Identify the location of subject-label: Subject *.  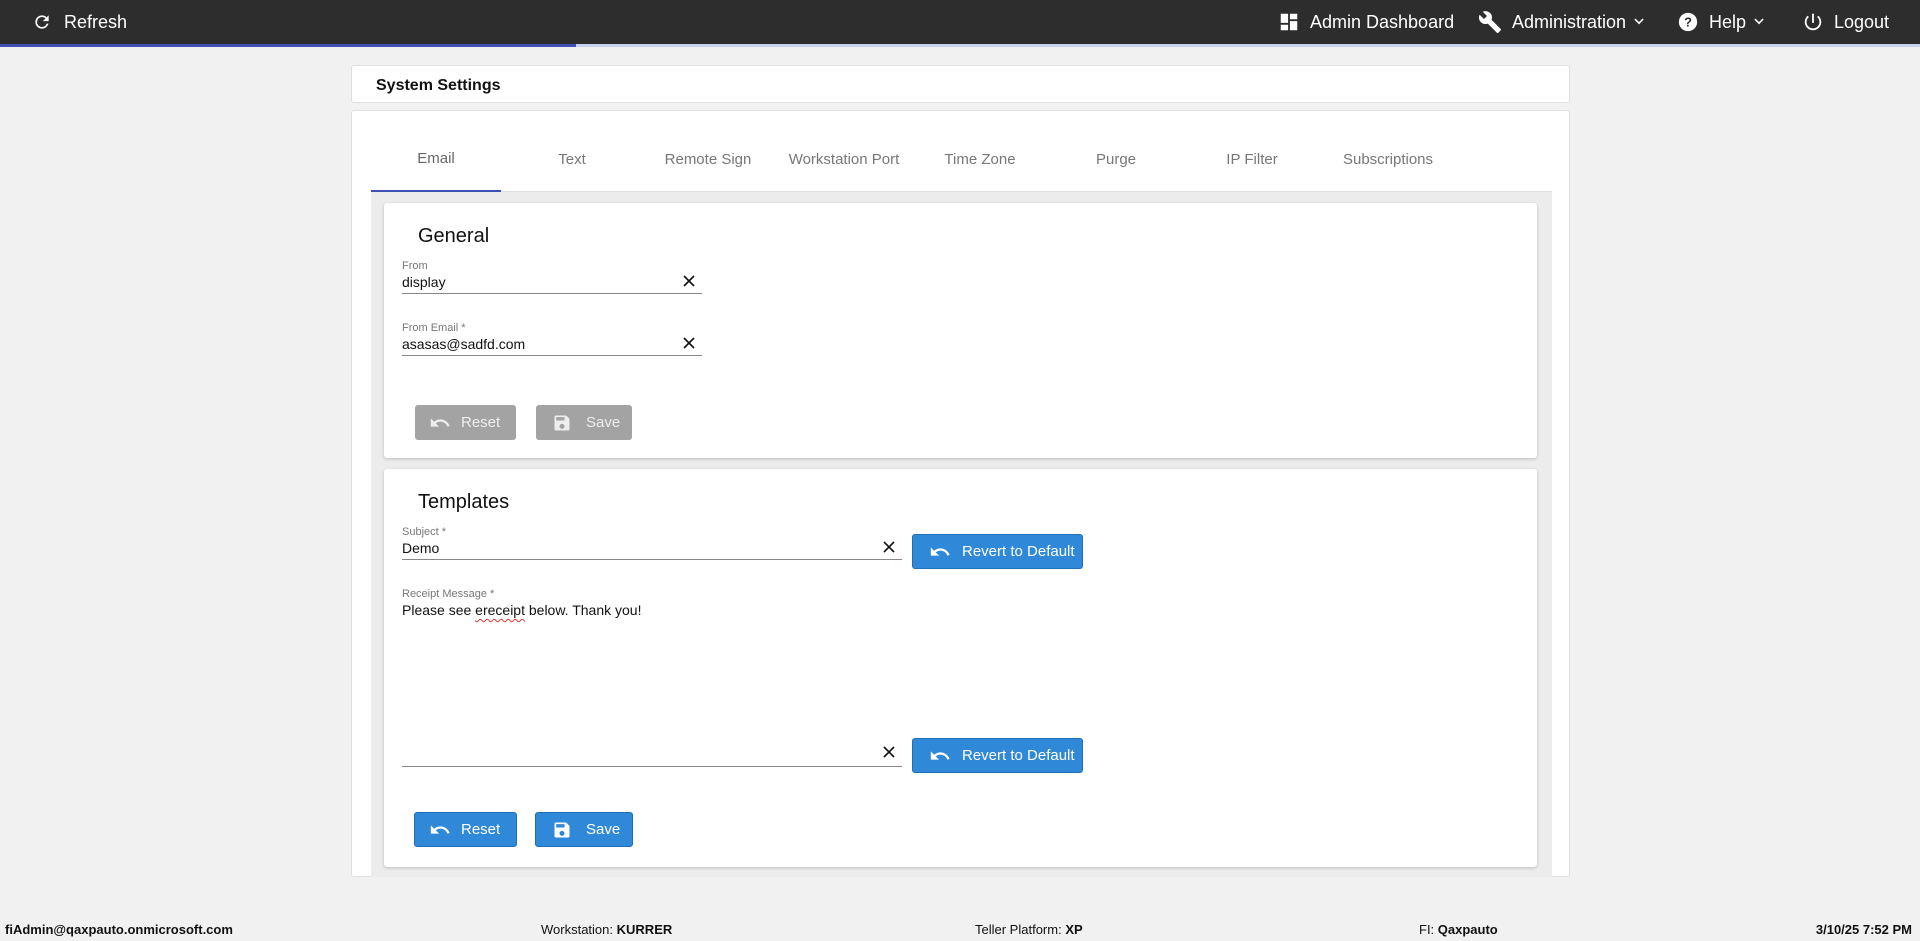
(424, 532).